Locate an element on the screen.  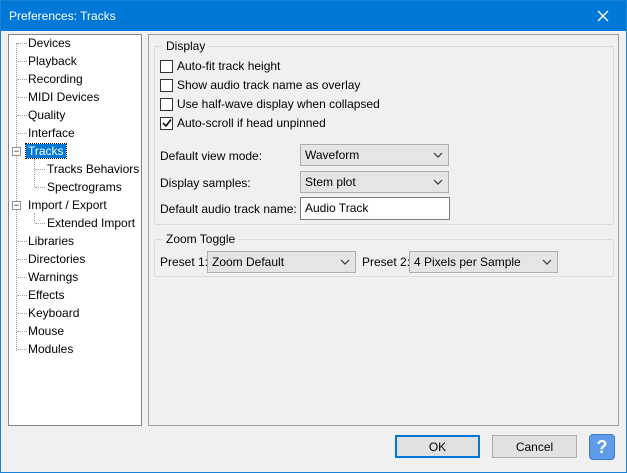
tree-item-playback: Playback is located at coordinates (52, 61).